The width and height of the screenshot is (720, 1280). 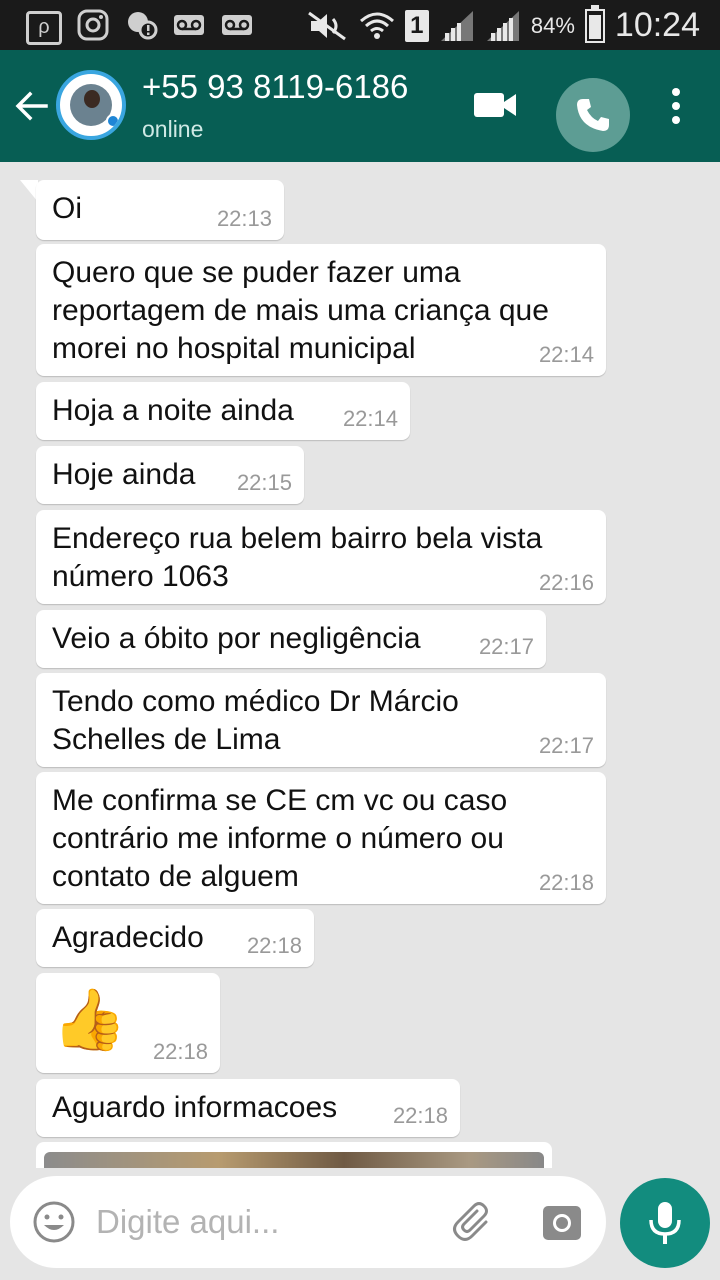 I want to click on instagram-icon, so click(x=93, y=27).